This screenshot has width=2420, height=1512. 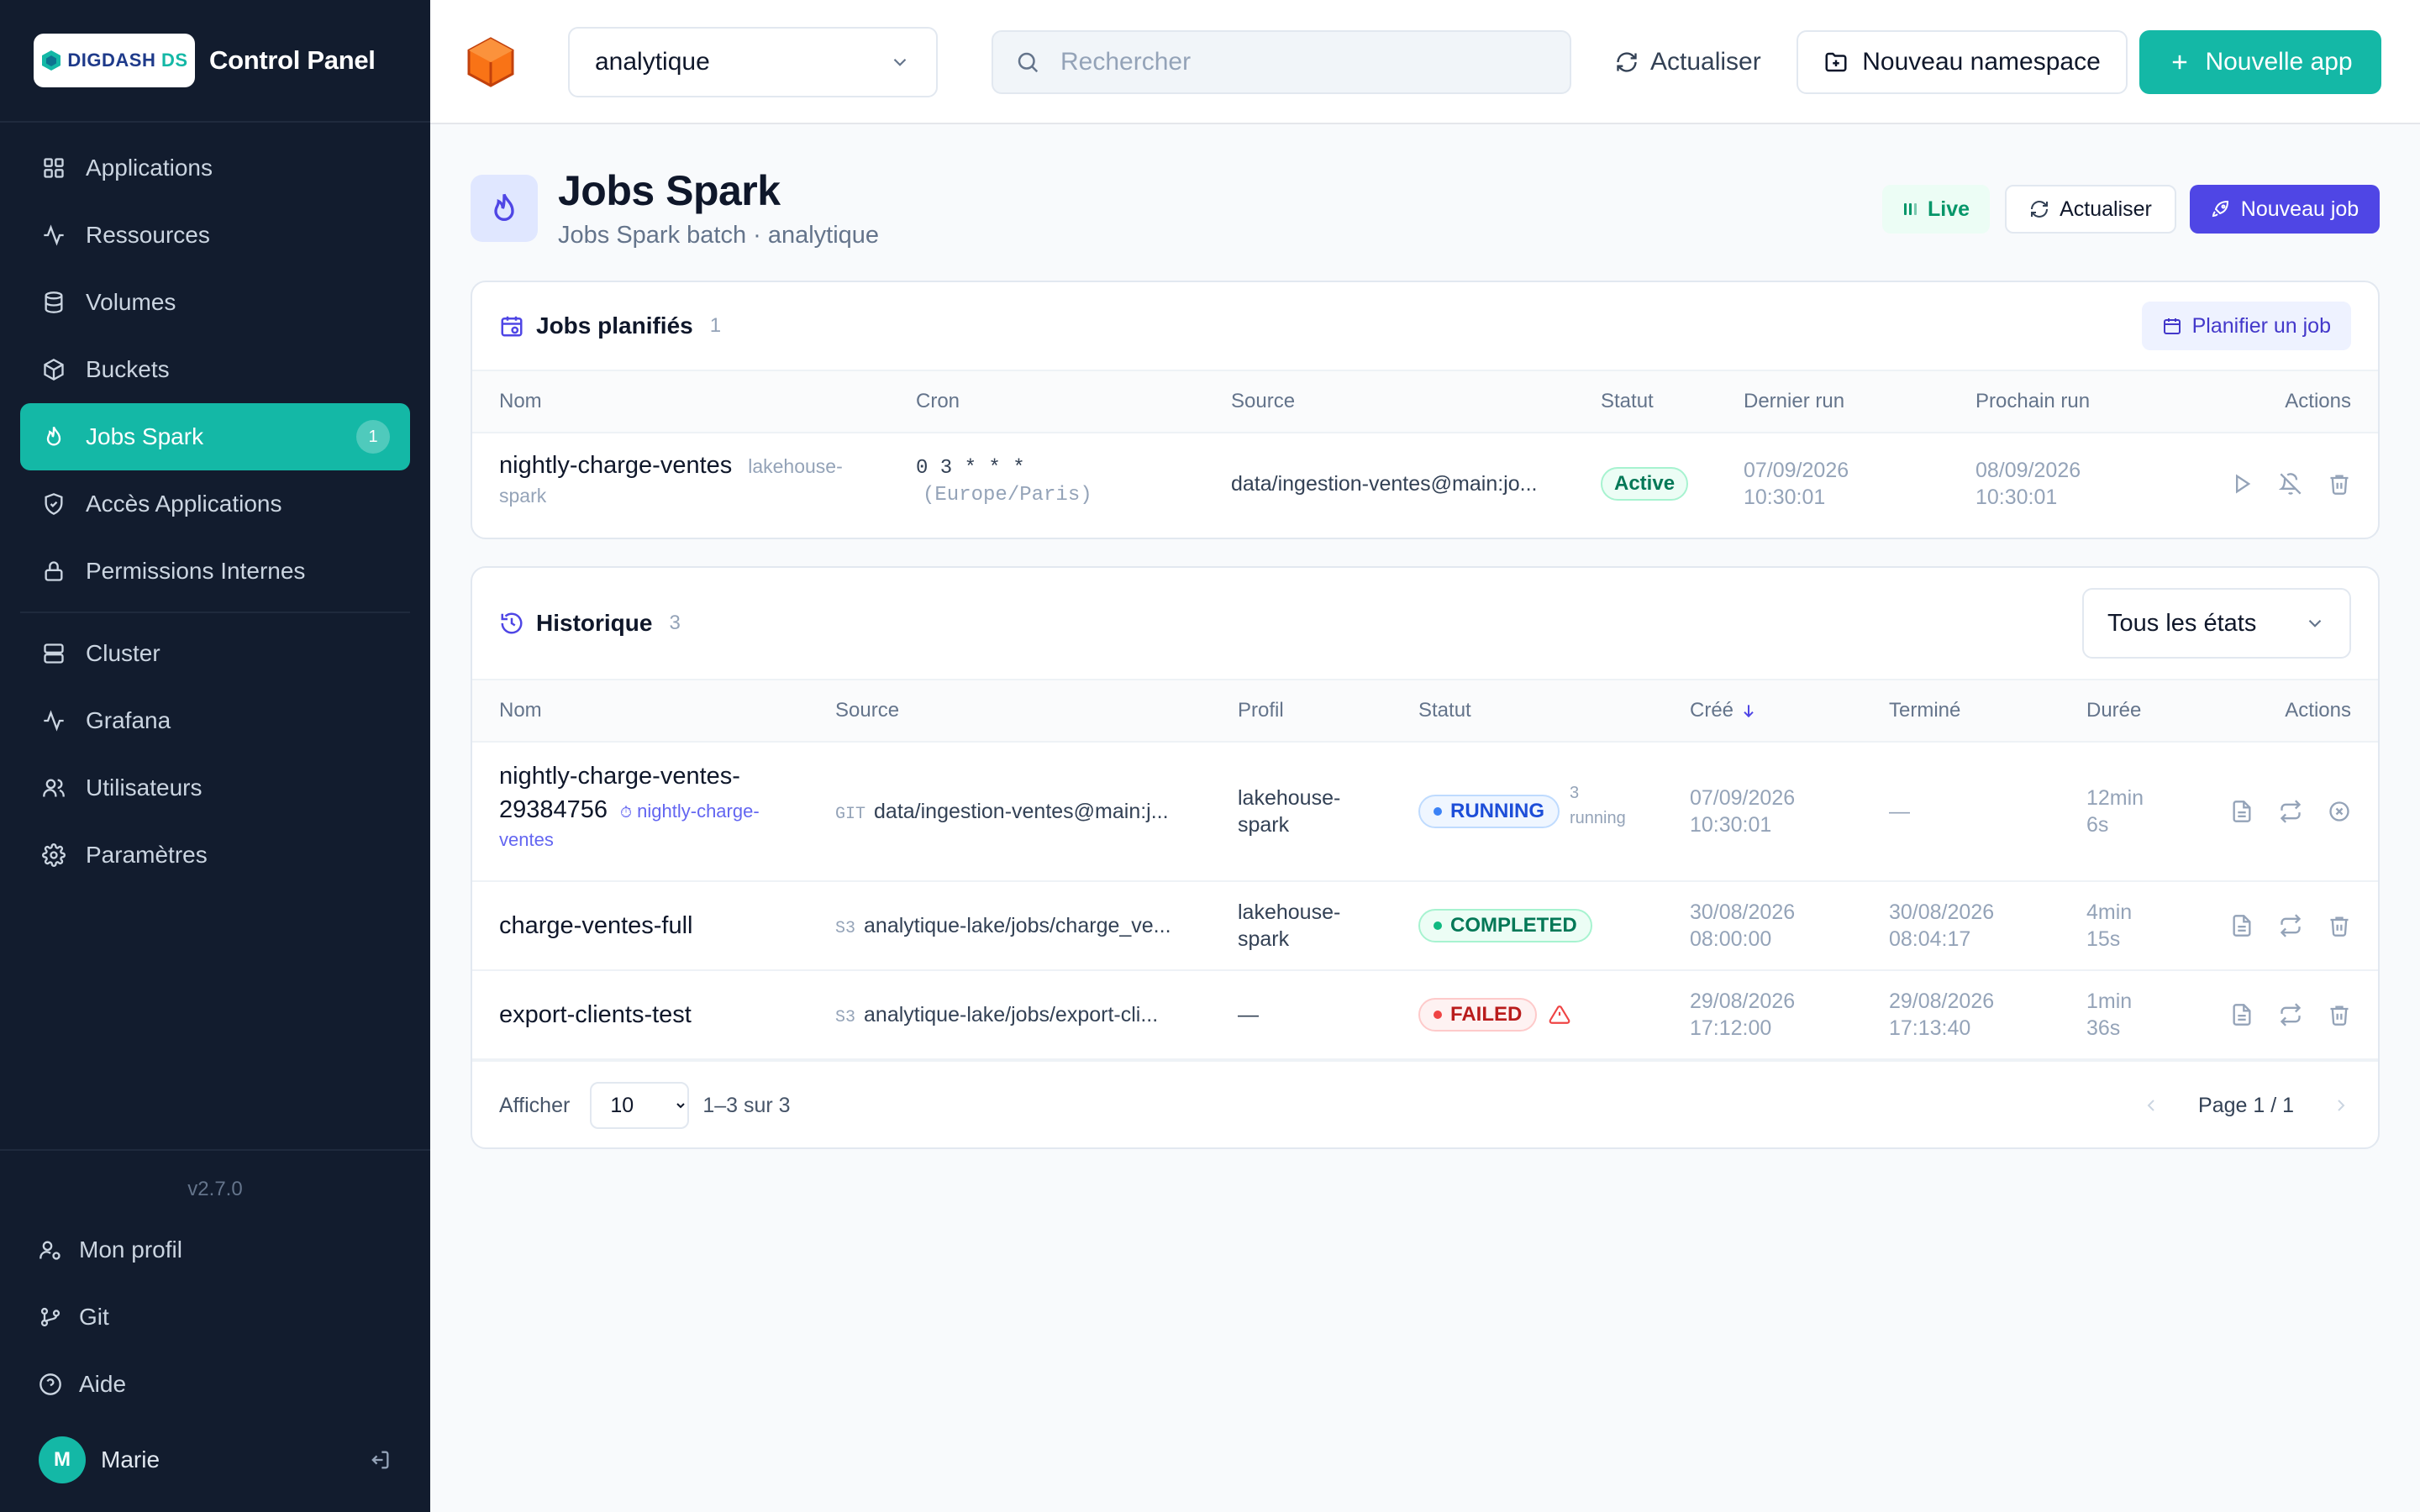 What do you see at coordinates (2103, 1028) in the screenshot?
I see `duration-value: 36s` at bounding box center [2103, 1028].